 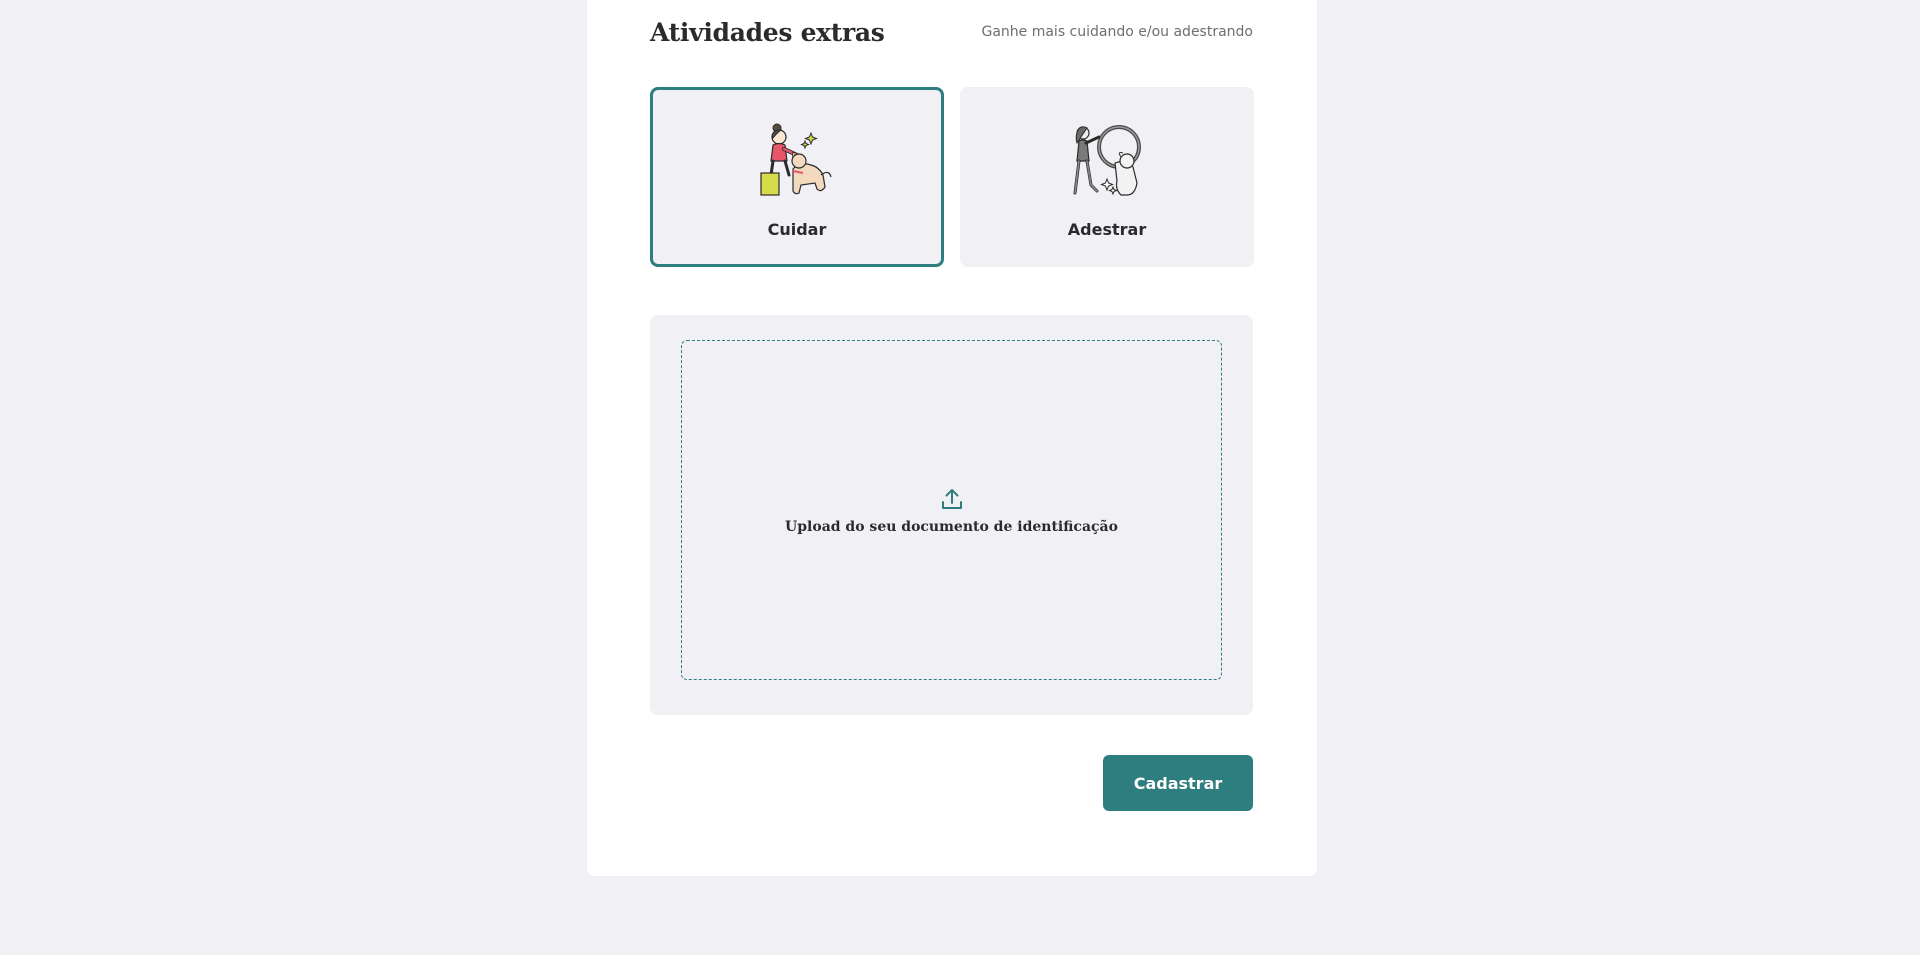 I want to click on activity-option-adestrar: Adestrar, so click(x=1107, y=177).